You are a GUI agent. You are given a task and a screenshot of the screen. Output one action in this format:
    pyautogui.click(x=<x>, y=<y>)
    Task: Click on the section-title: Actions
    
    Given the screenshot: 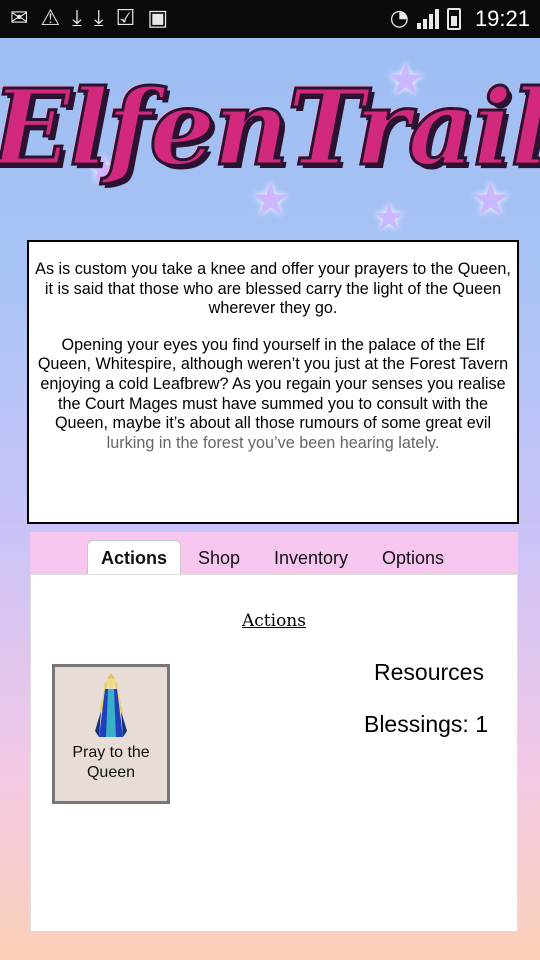 What is the action you would take?
    pyautogui.click(x=274, y=621)
    